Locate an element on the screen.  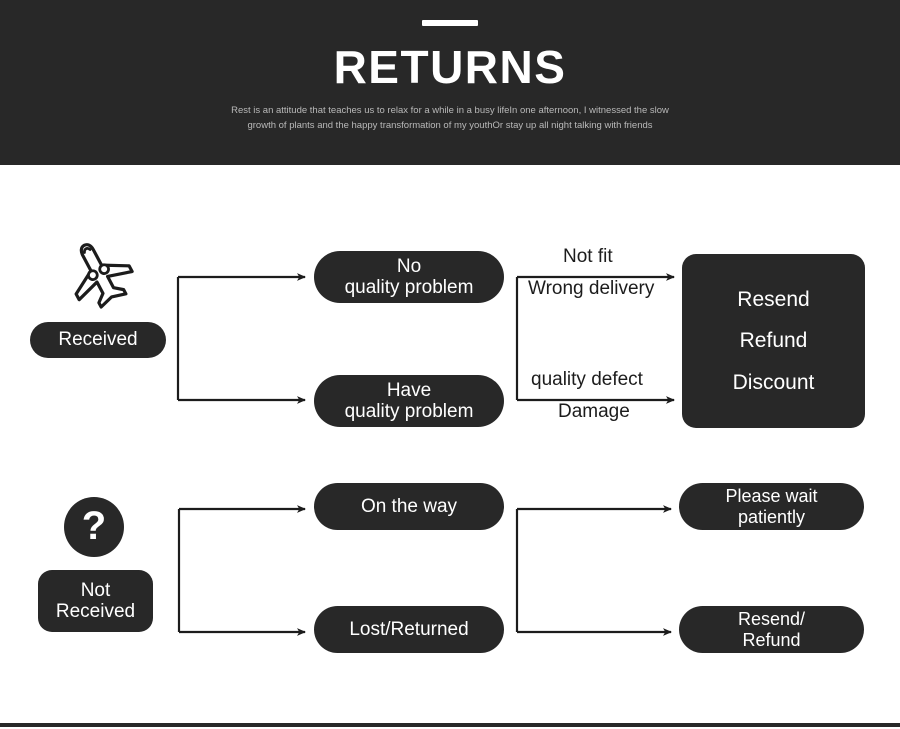
node-have-quality-problem: Have quality problem is located at coordinates (409, 401).